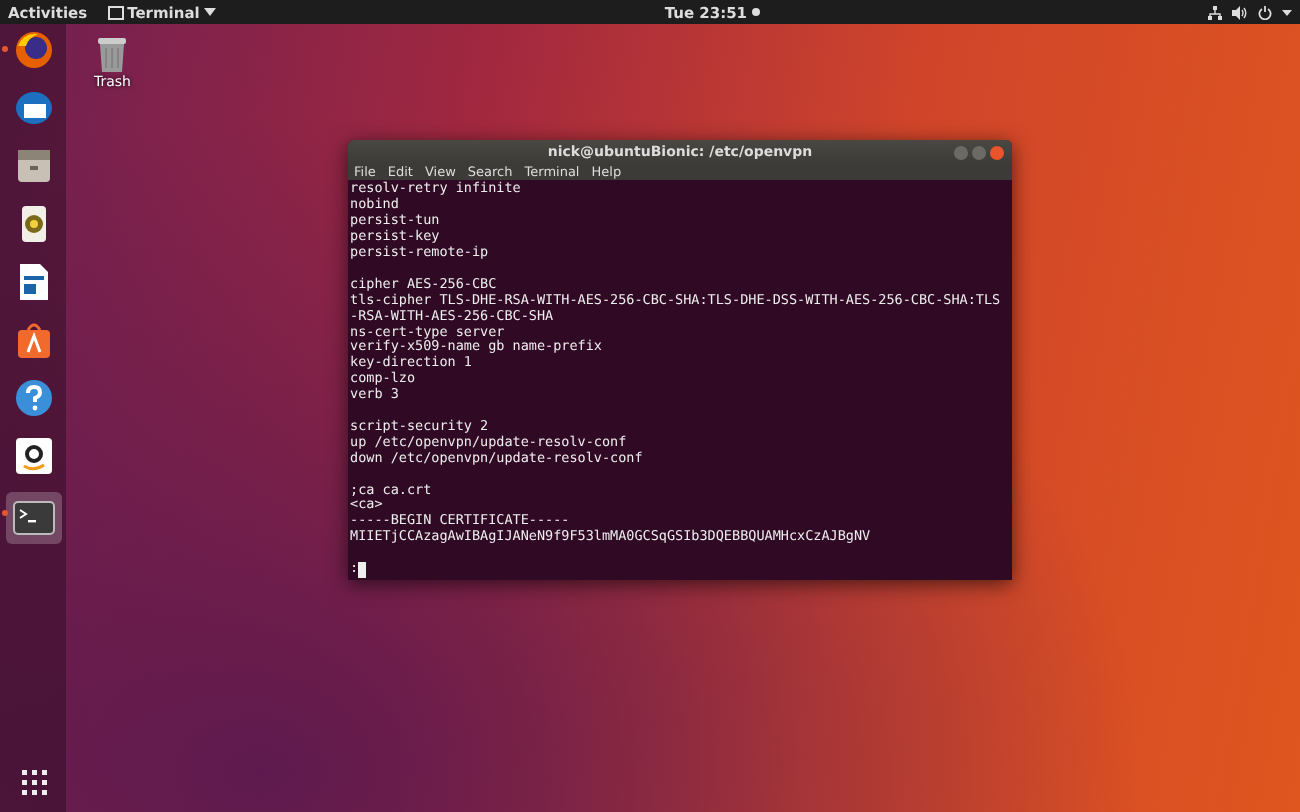 This screenshot has height=812, width=1300. Describe the element at coordinates (33, 398) in the screenshot. I see `help-icon` at that location.